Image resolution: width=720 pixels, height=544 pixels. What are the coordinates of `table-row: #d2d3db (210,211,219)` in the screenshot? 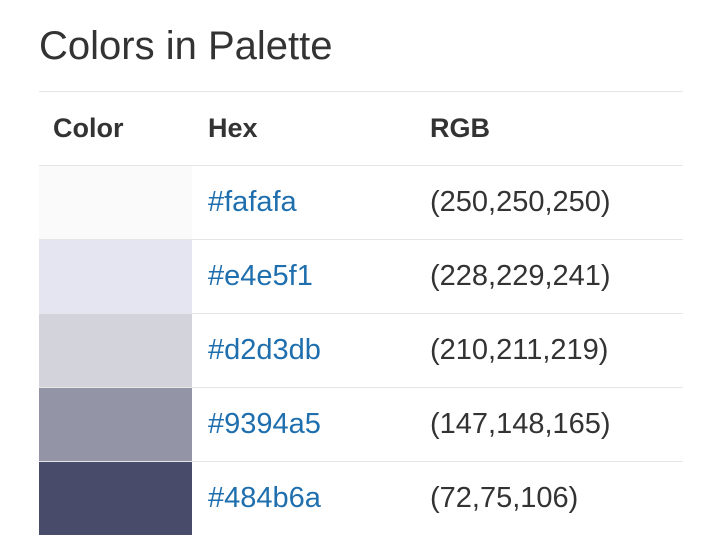 It's located at (361, 350).